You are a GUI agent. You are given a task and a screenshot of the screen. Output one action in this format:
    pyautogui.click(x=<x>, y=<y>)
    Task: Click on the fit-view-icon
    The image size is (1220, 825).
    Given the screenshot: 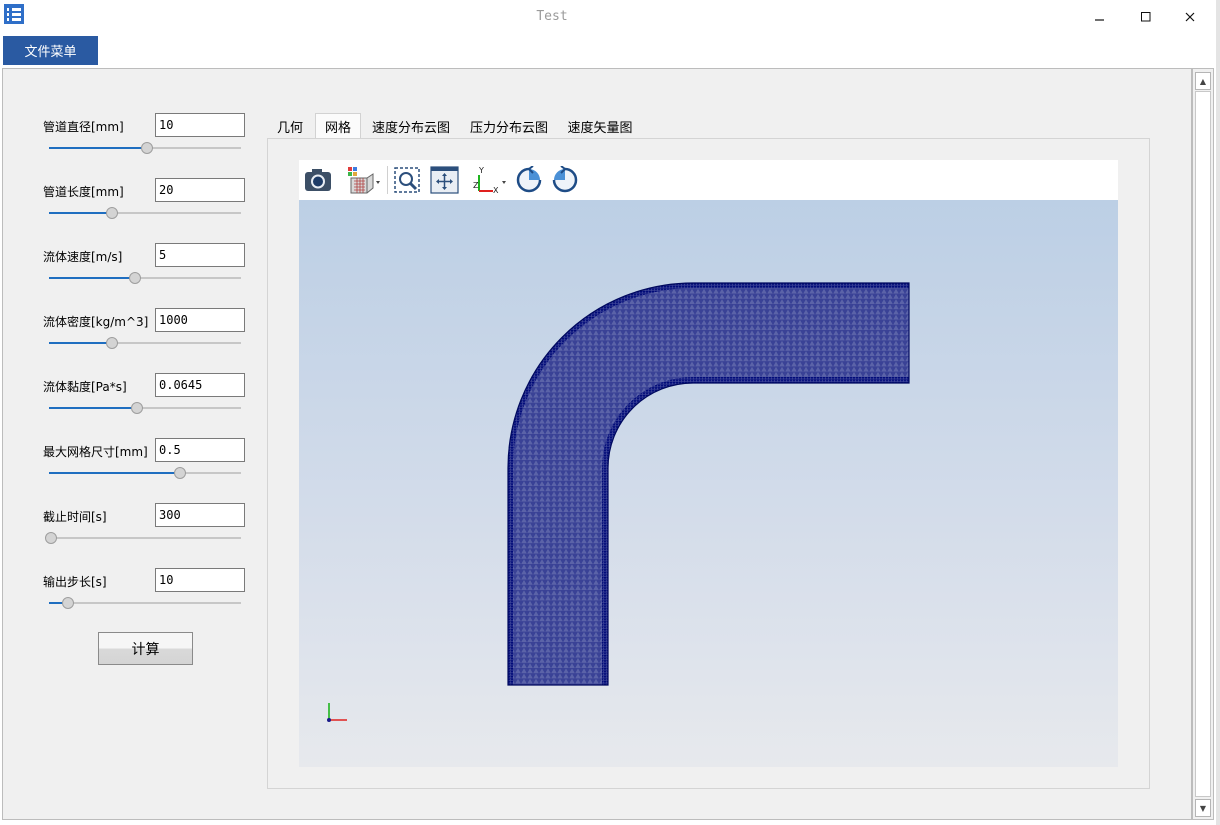 What is the action you would take?
    pyautogui.click(x=445, y=180)
    